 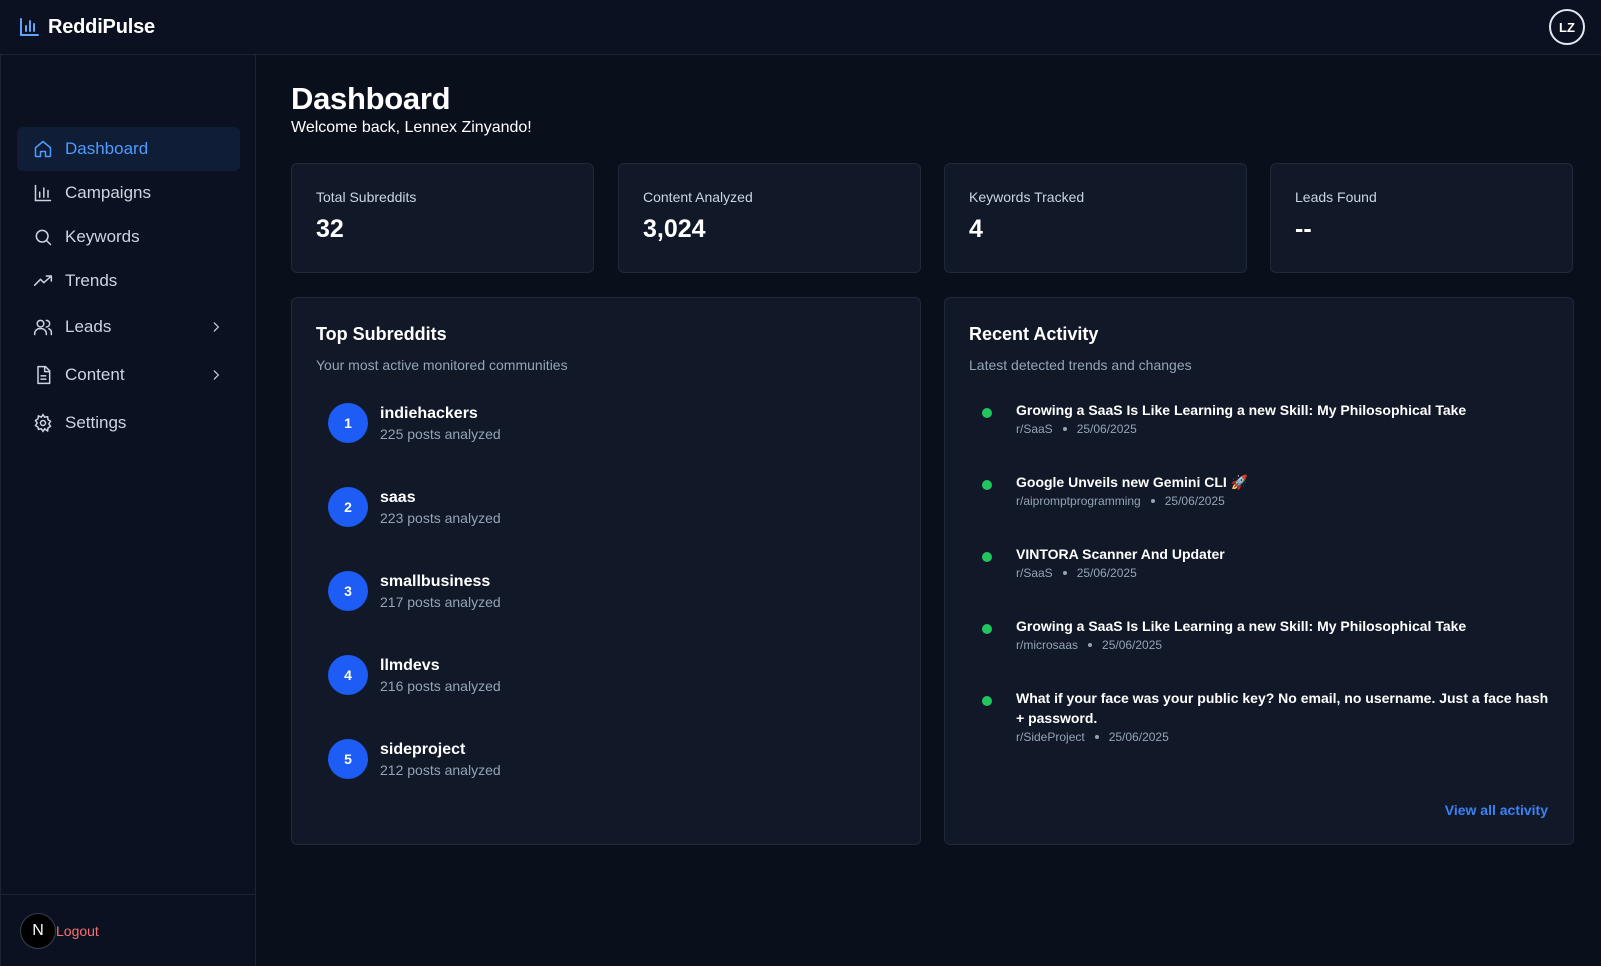 I want to click on sidebar-item-content: Content, so click(x=128, y=375).